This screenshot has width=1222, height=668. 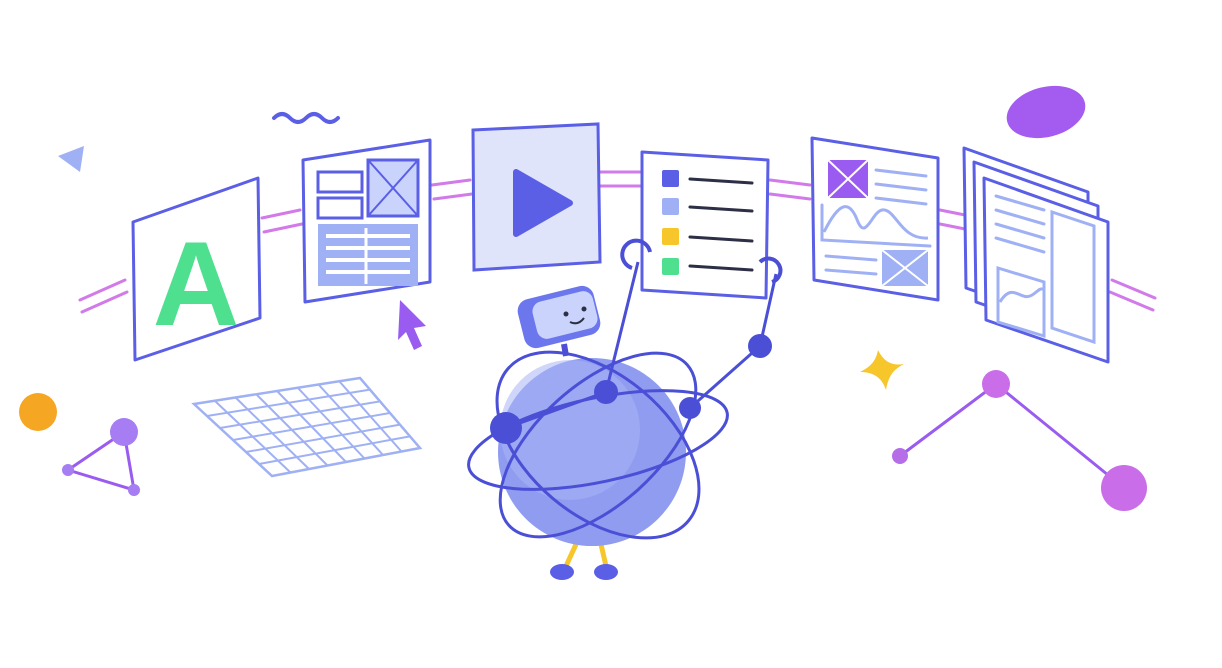 What do you see at coordinates (875, 219) in the screenshot?
I see `article-card-icon` at bounding box center [875, 219].